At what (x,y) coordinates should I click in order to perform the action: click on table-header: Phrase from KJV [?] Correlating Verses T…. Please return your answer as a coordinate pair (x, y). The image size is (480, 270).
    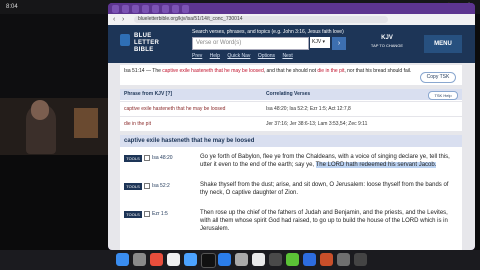
    Looking at the image, I should click on (291, 94).